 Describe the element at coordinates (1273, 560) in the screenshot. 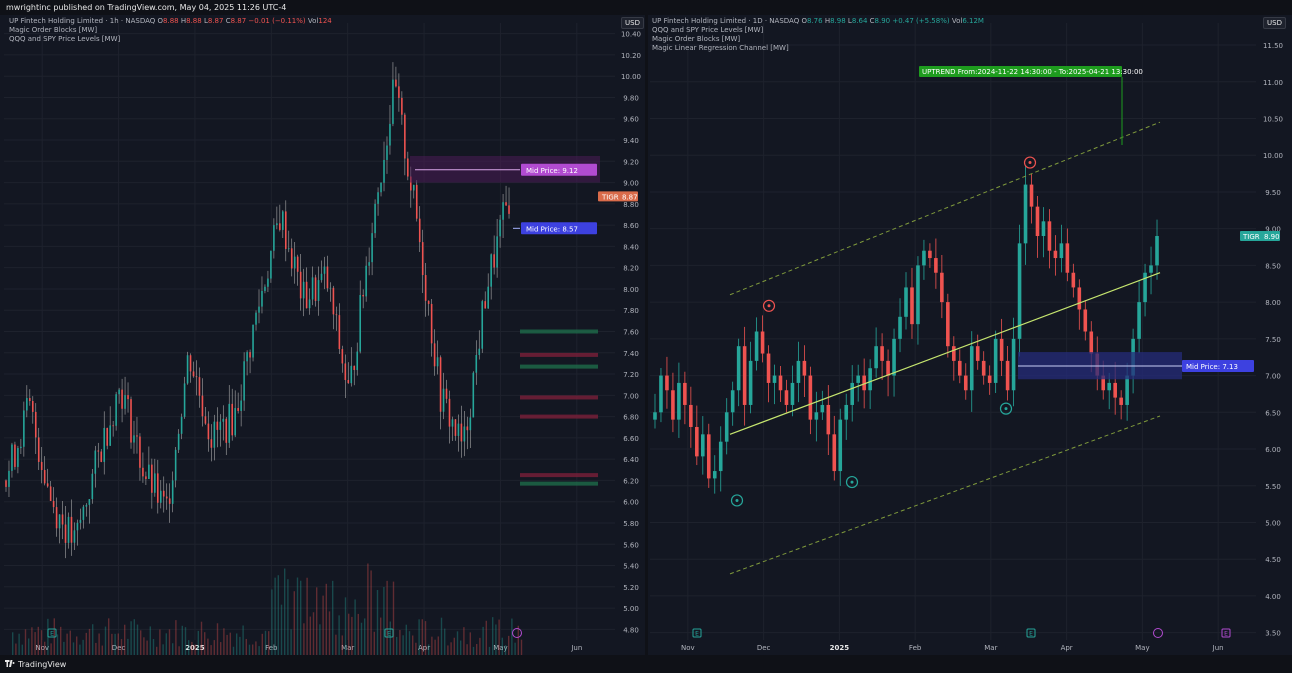

I see `price-tick-label: 4.50` at that location.